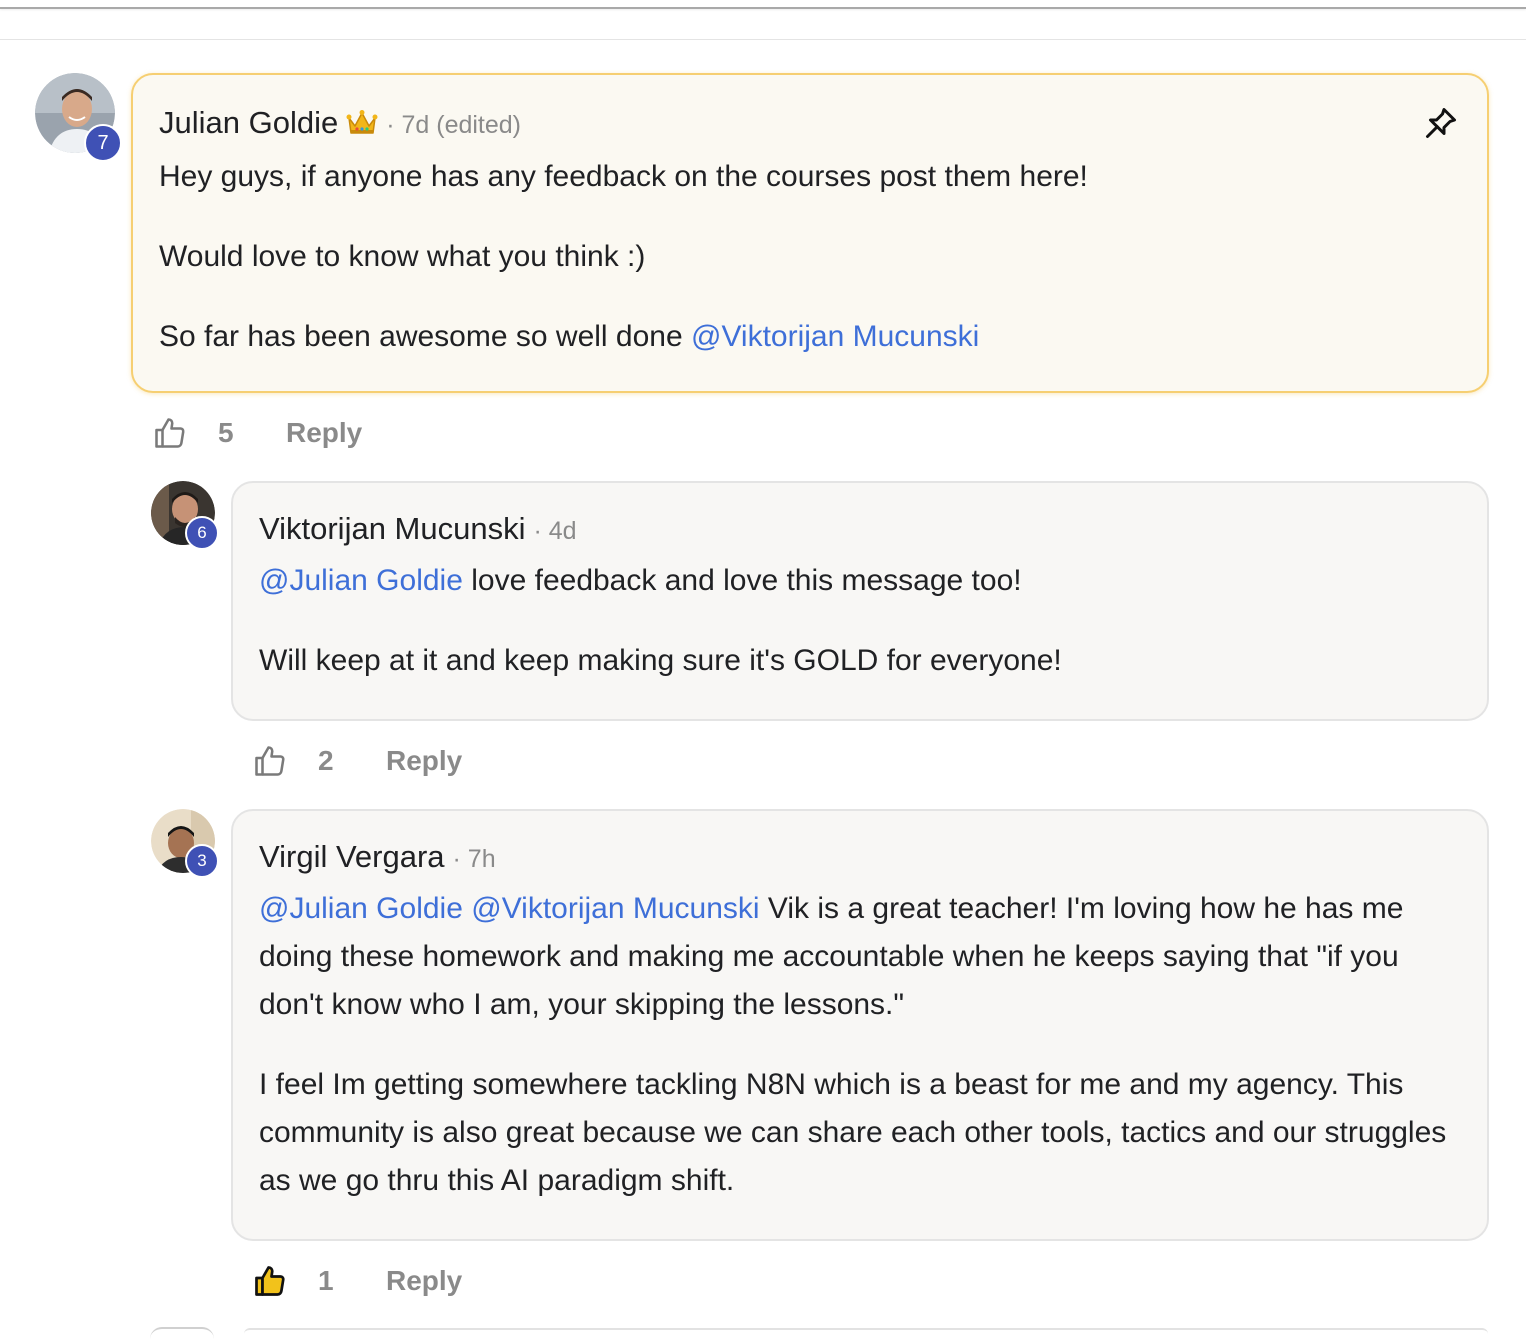 The height and width of the screenshot is (1339, 1526). I want to click on comment-actions: 2 Reply, so click(357, 761).